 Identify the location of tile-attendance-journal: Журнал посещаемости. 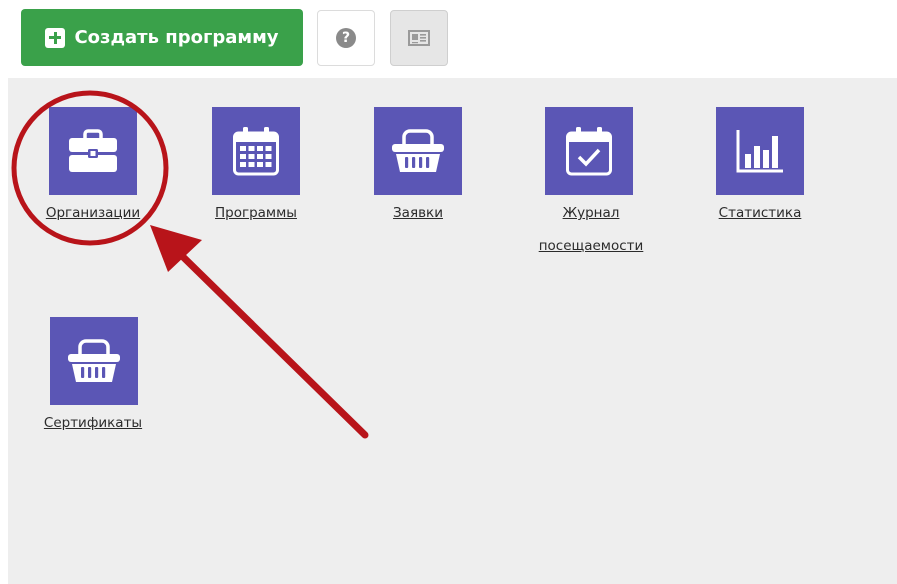
(591, 187).